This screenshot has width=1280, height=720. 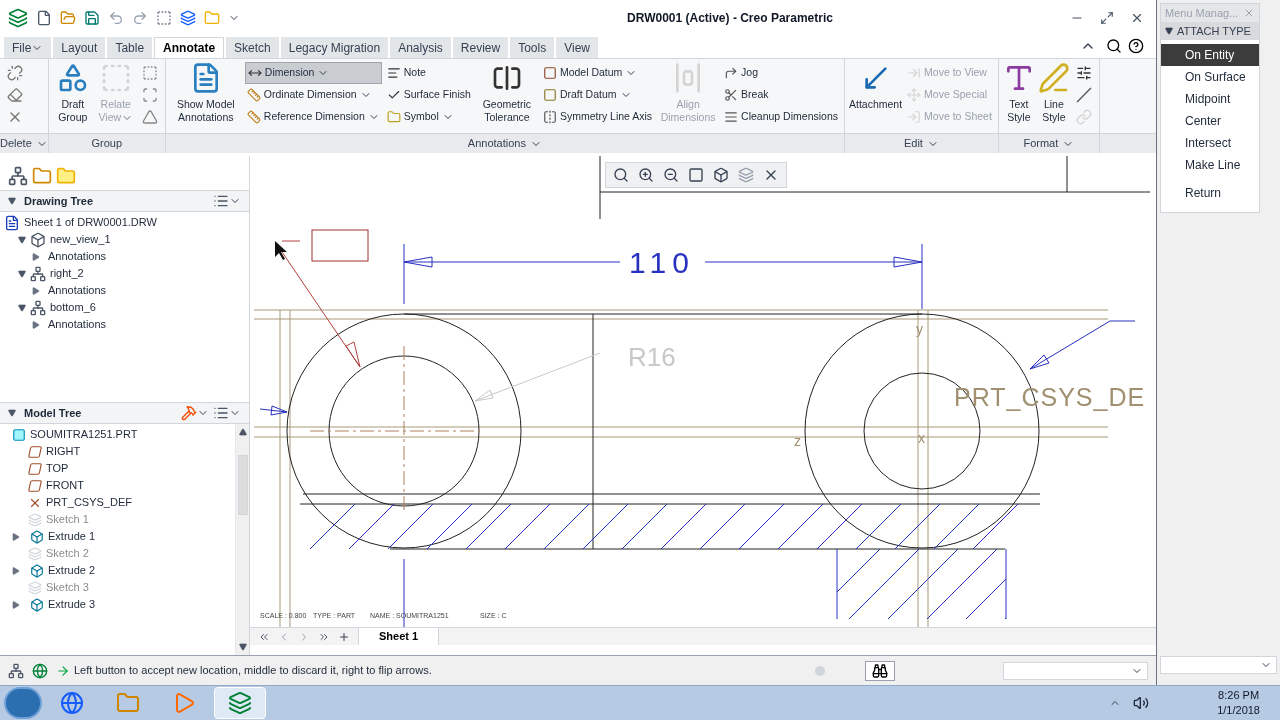 What do you see at coordinates (117, 502) in the screenshot?
I see `tree-item: PRT_CSYS_DEF` at bounding box center [117, 502].